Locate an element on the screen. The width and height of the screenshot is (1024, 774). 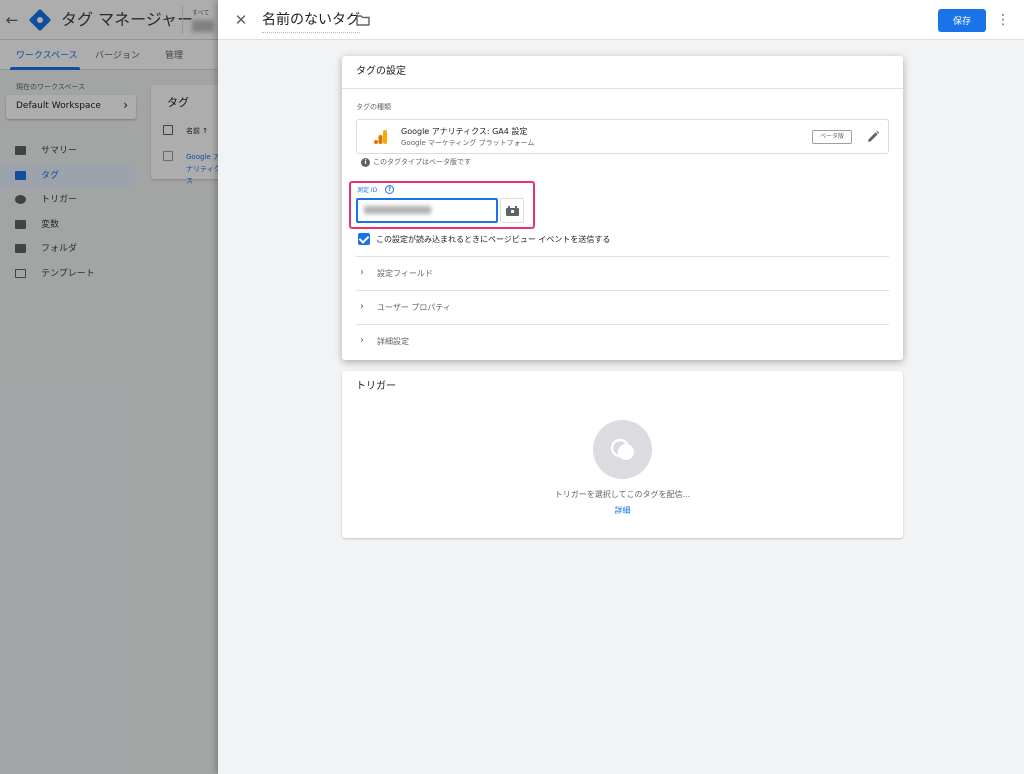
measurement-id-value-redacted is located at coordinates (397, 210).